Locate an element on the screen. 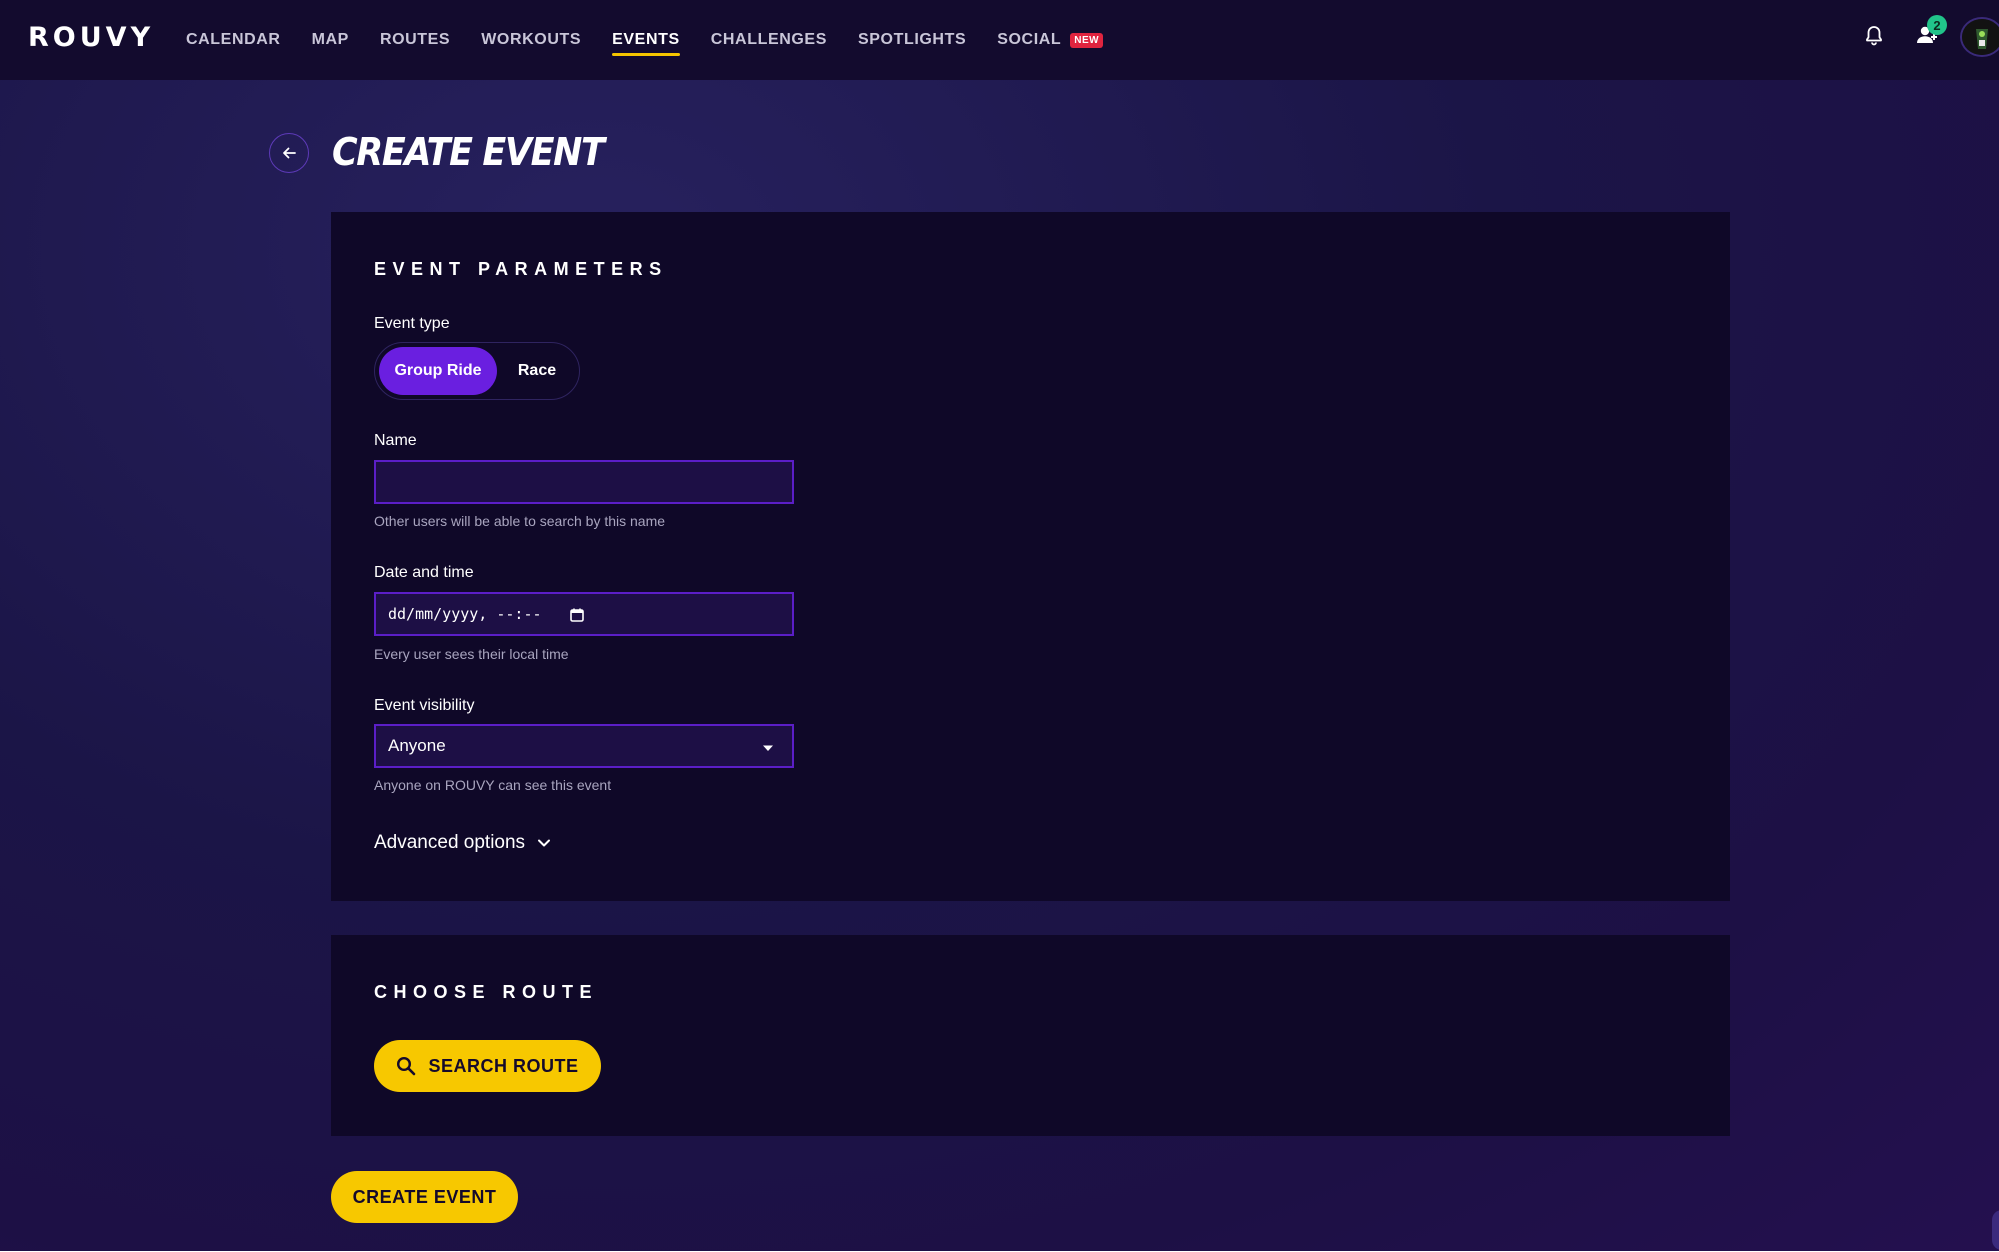 This screenshot has height=1252, width=1999. date-time-value: dd/mm/yyyy, --:-- is located at coordinates (465, 614).